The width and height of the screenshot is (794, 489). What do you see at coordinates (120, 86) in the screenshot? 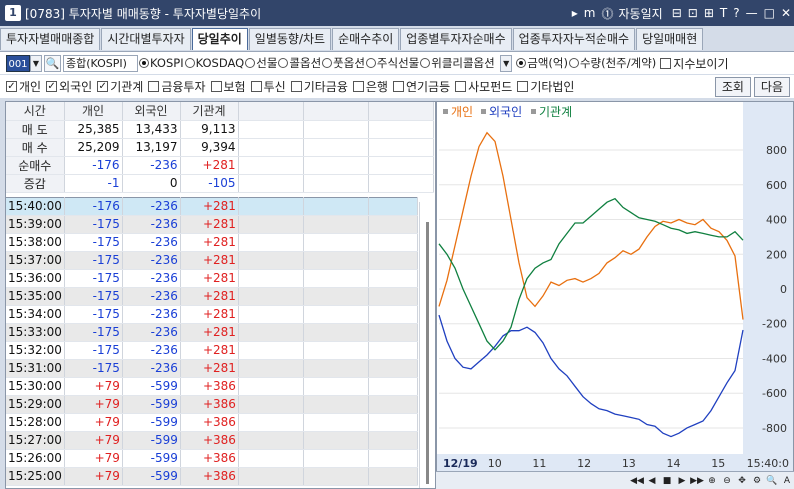
I see `category-checkbox-2: ✓ 기관계` at bounding box center [120, 86].